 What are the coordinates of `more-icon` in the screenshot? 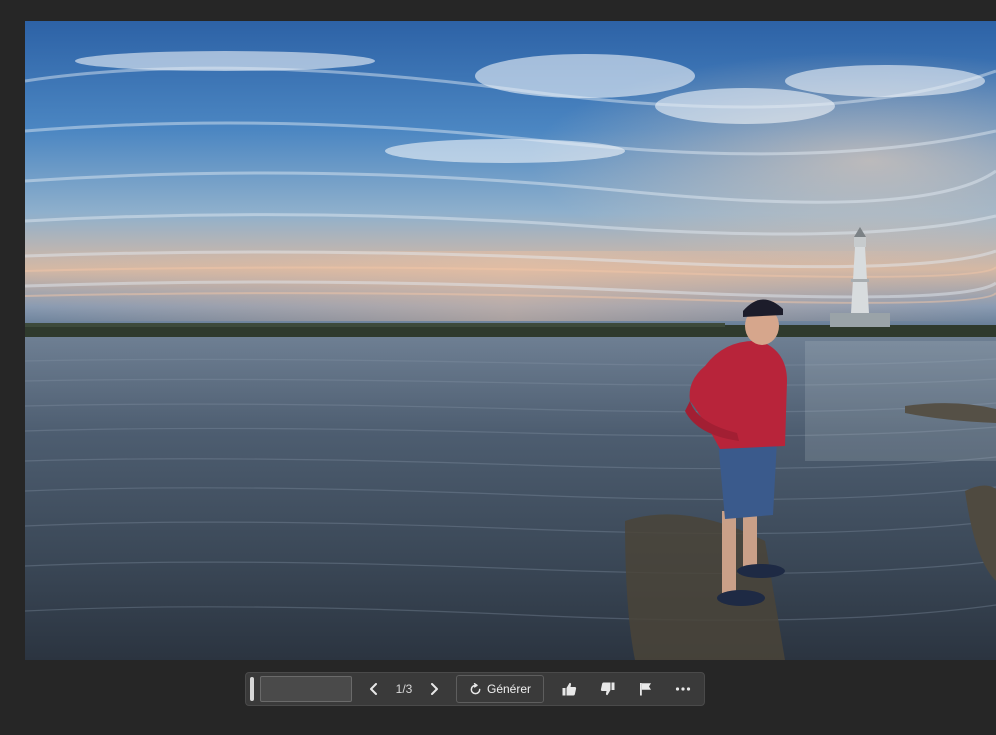 It's located at (683, 689).